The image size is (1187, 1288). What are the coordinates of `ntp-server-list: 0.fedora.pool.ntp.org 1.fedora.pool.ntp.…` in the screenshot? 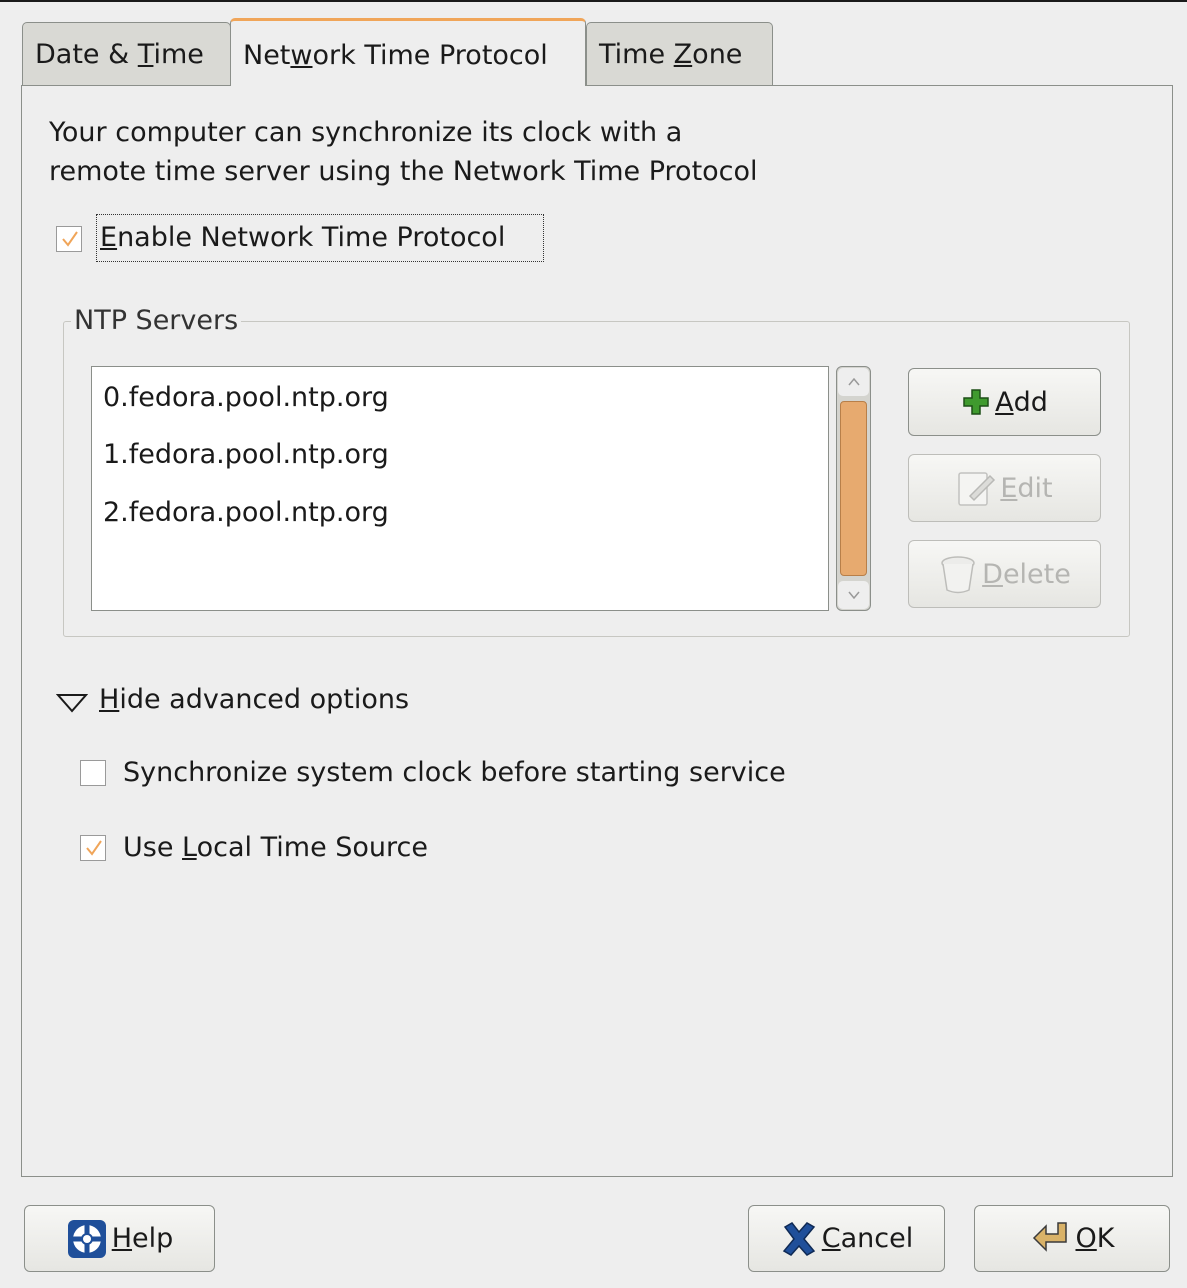 It's located at (460, 488).